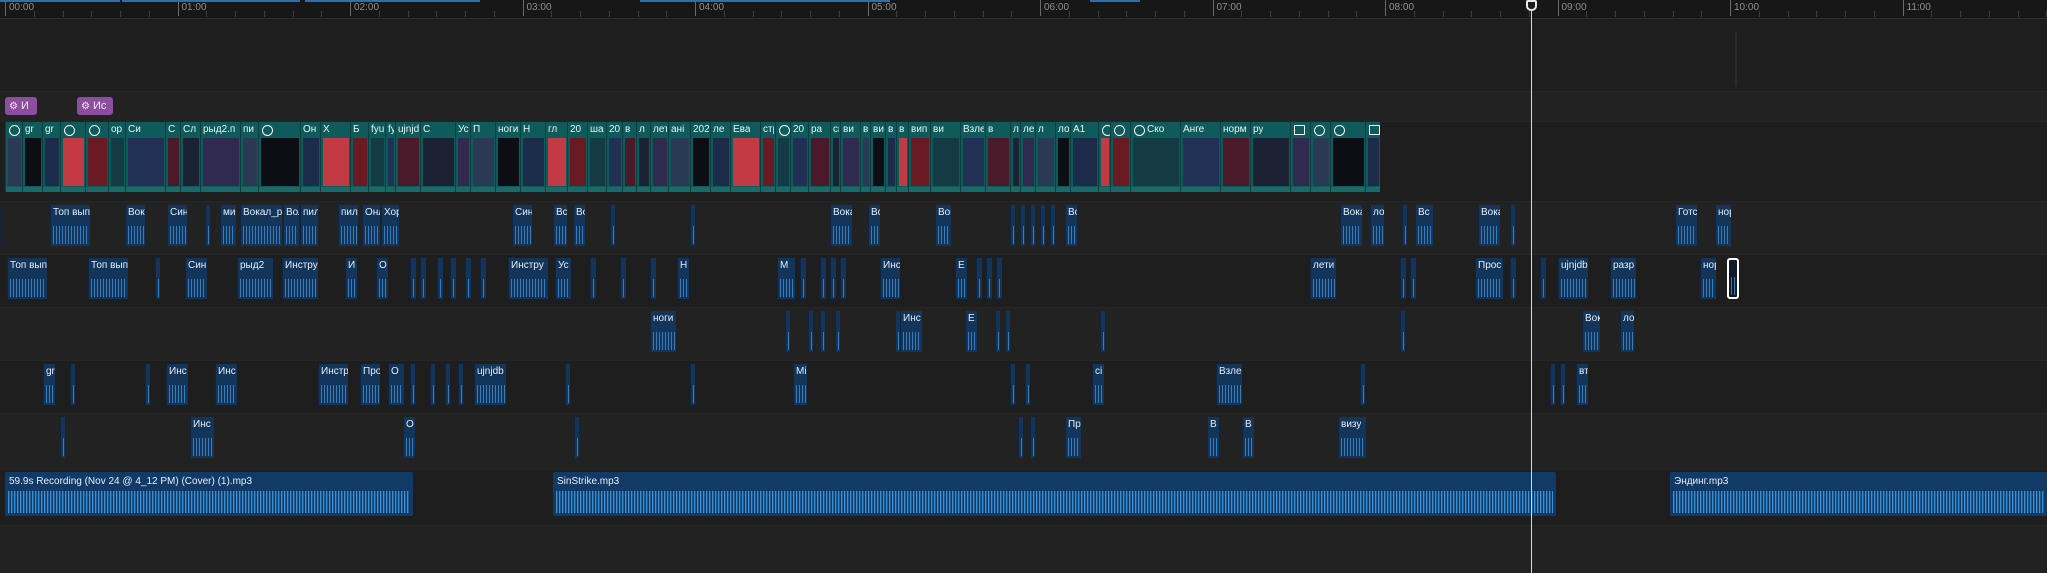 The height and width of the screenshot is (573, 2047). I want to click on audio-clip: разр, so click(1623, 278).